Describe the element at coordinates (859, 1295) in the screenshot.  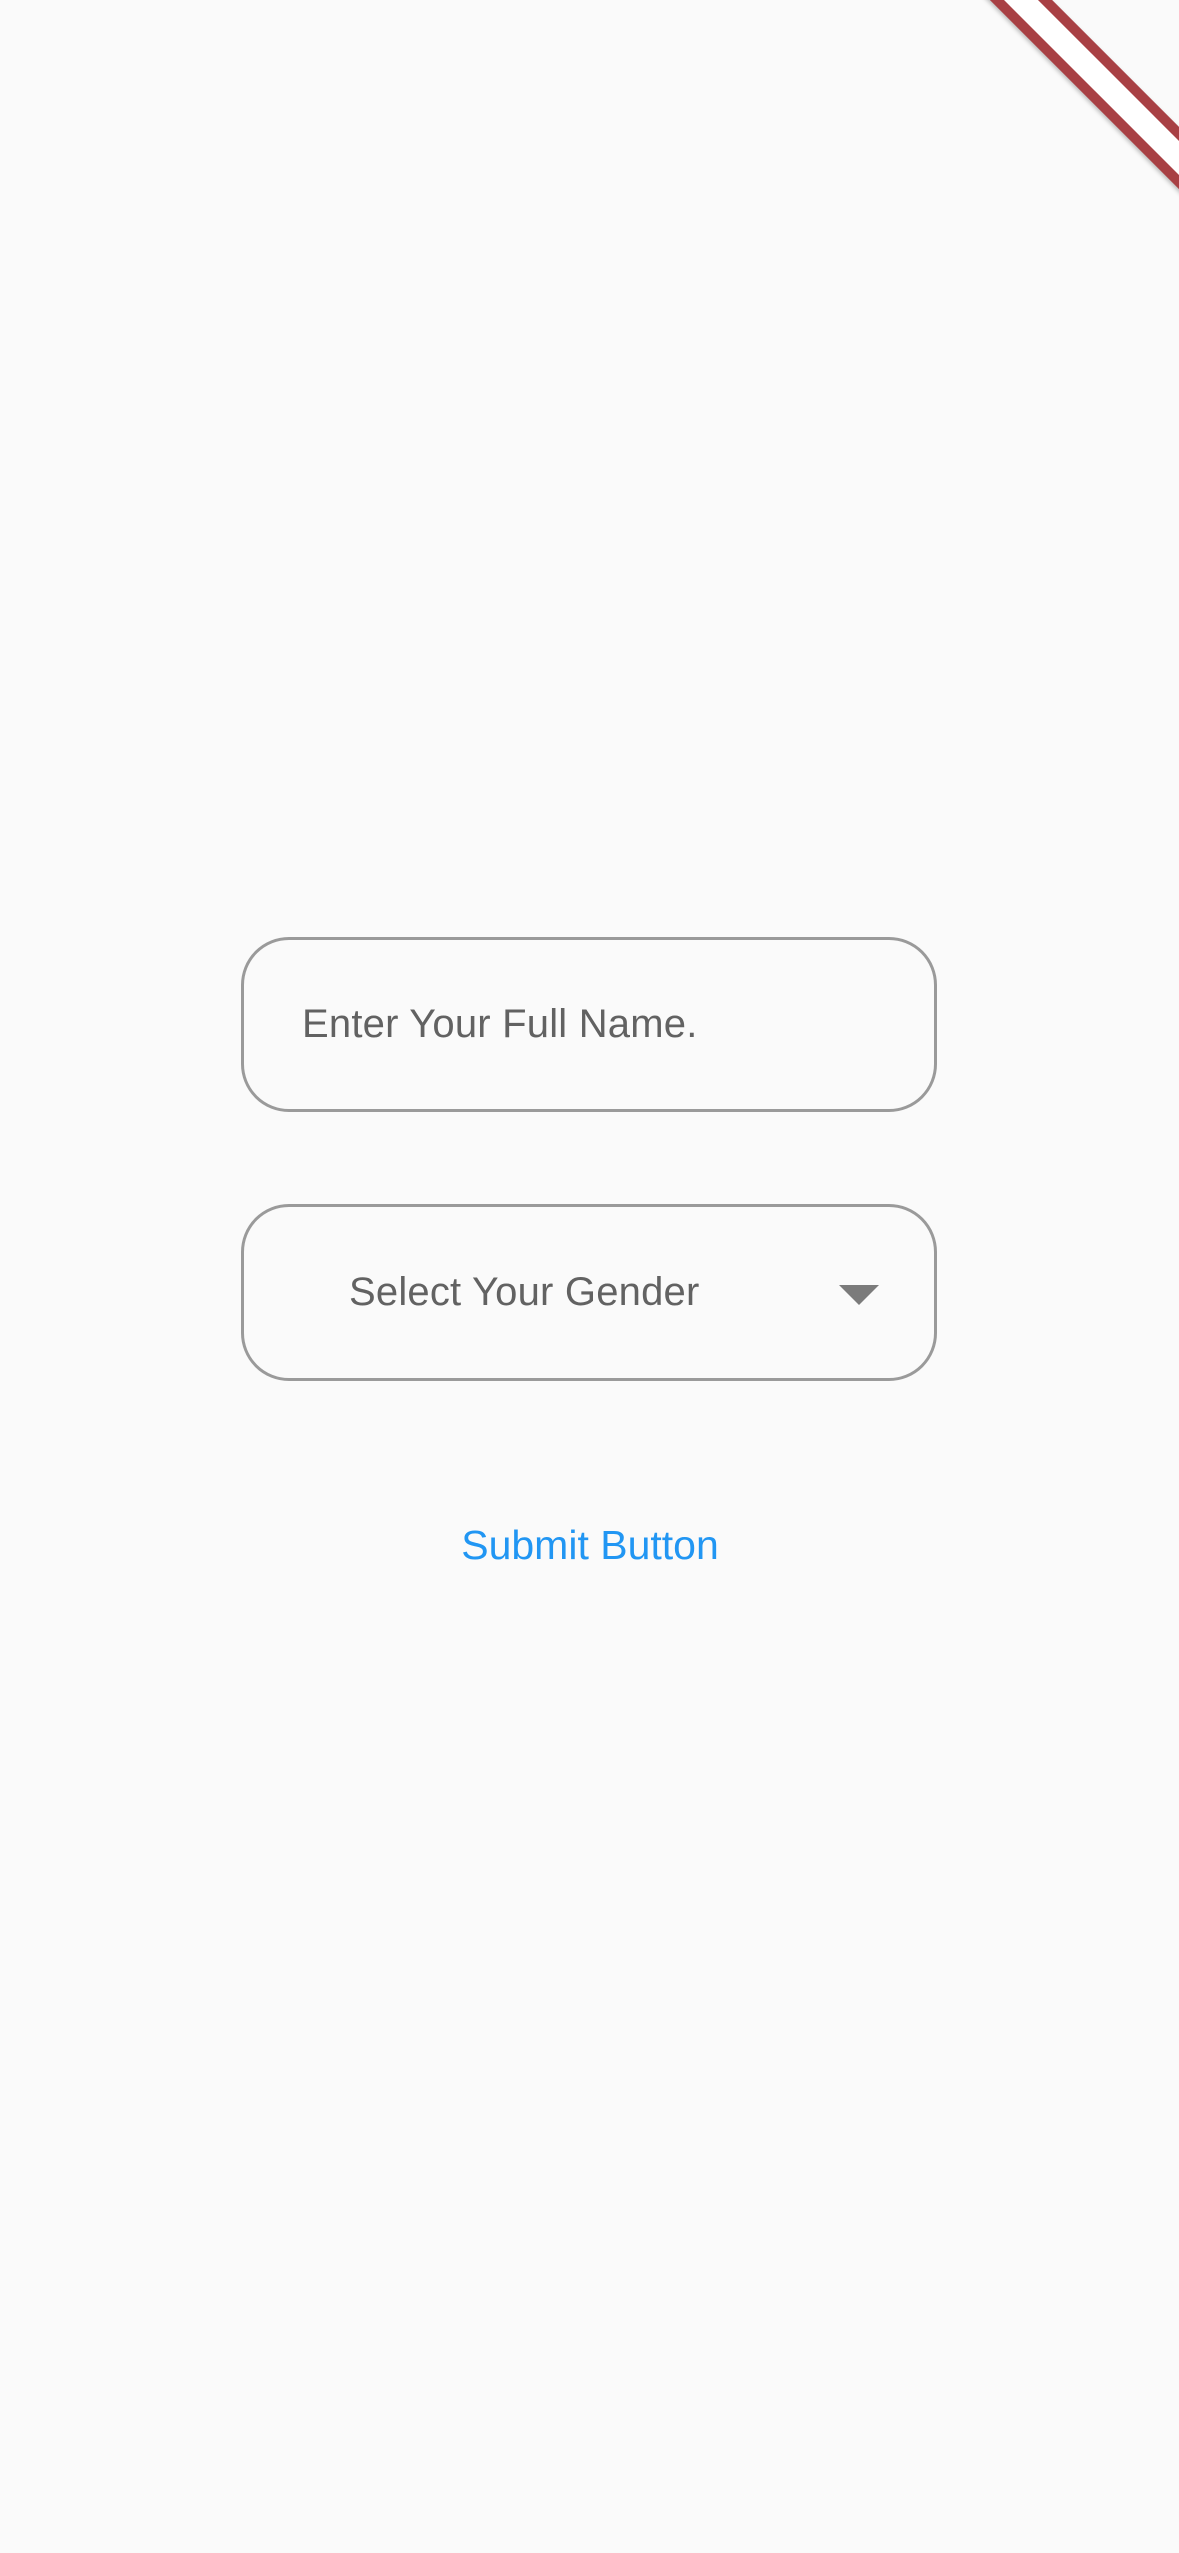
I see `arrow-drop-down-icon` at that location.